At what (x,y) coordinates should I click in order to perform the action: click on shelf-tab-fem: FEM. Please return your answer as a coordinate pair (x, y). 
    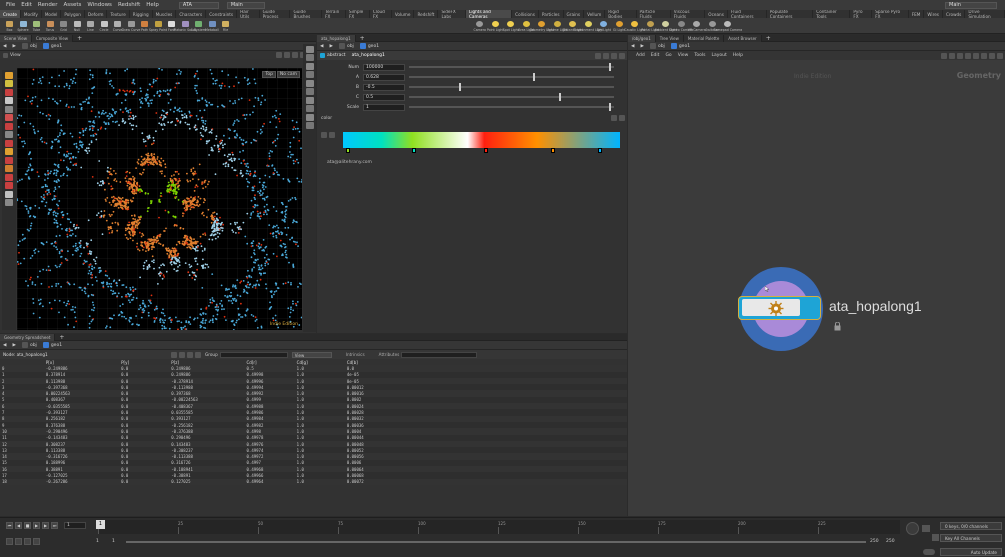
    Looking at the image, I should click on (917, 14).